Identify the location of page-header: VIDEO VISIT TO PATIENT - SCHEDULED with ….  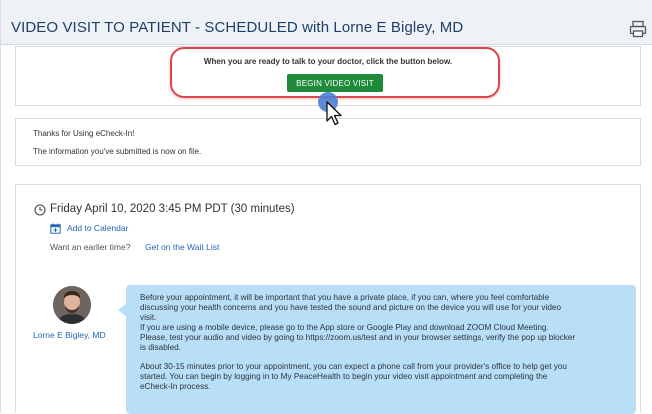
(326, 22).